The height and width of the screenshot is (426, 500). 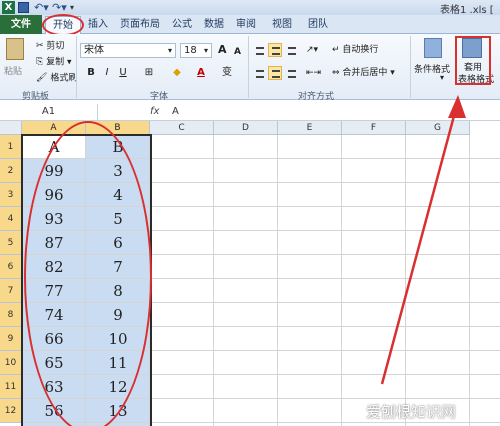 What do you see at coordinates (13, 70) in the screenshot?
I see `paste-button-label: 粘贴` at bounding box center [13, 70].